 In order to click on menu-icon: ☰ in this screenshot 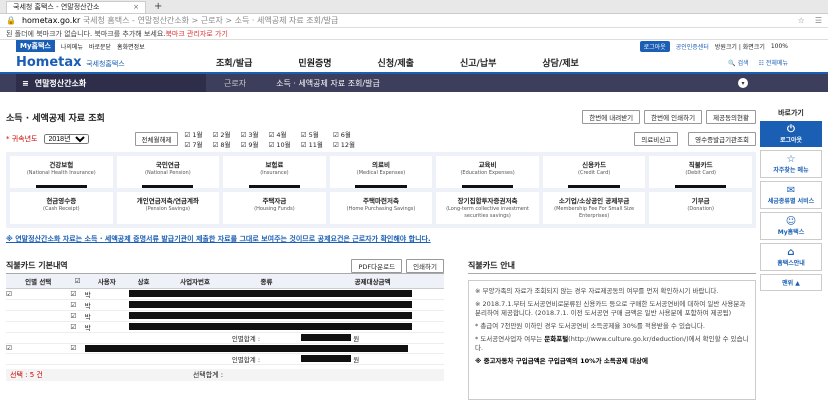, I will do `click(818, 20)`.